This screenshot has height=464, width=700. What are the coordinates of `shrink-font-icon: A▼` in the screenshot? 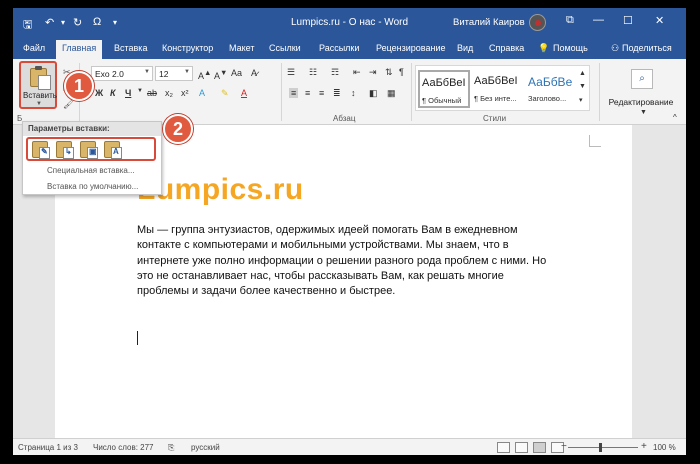 It's located at (220, 74).